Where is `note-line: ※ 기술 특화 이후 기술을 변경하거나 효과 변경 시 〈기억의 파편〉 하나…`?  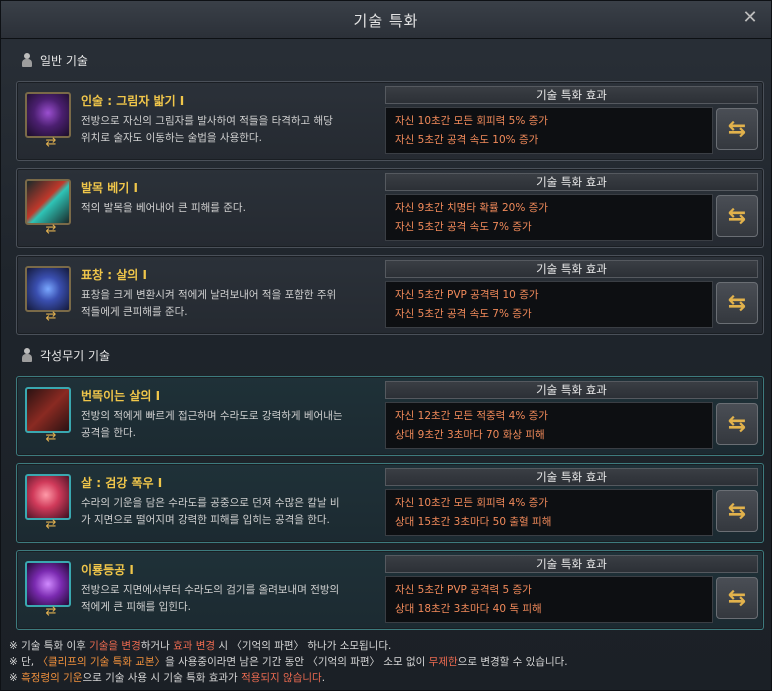 note-line: ※ 기술 특화 이후 기술을 변경하거나 효과 변경 시 〈기억의 파편〉 하나… is located at coordinates (389, 646).